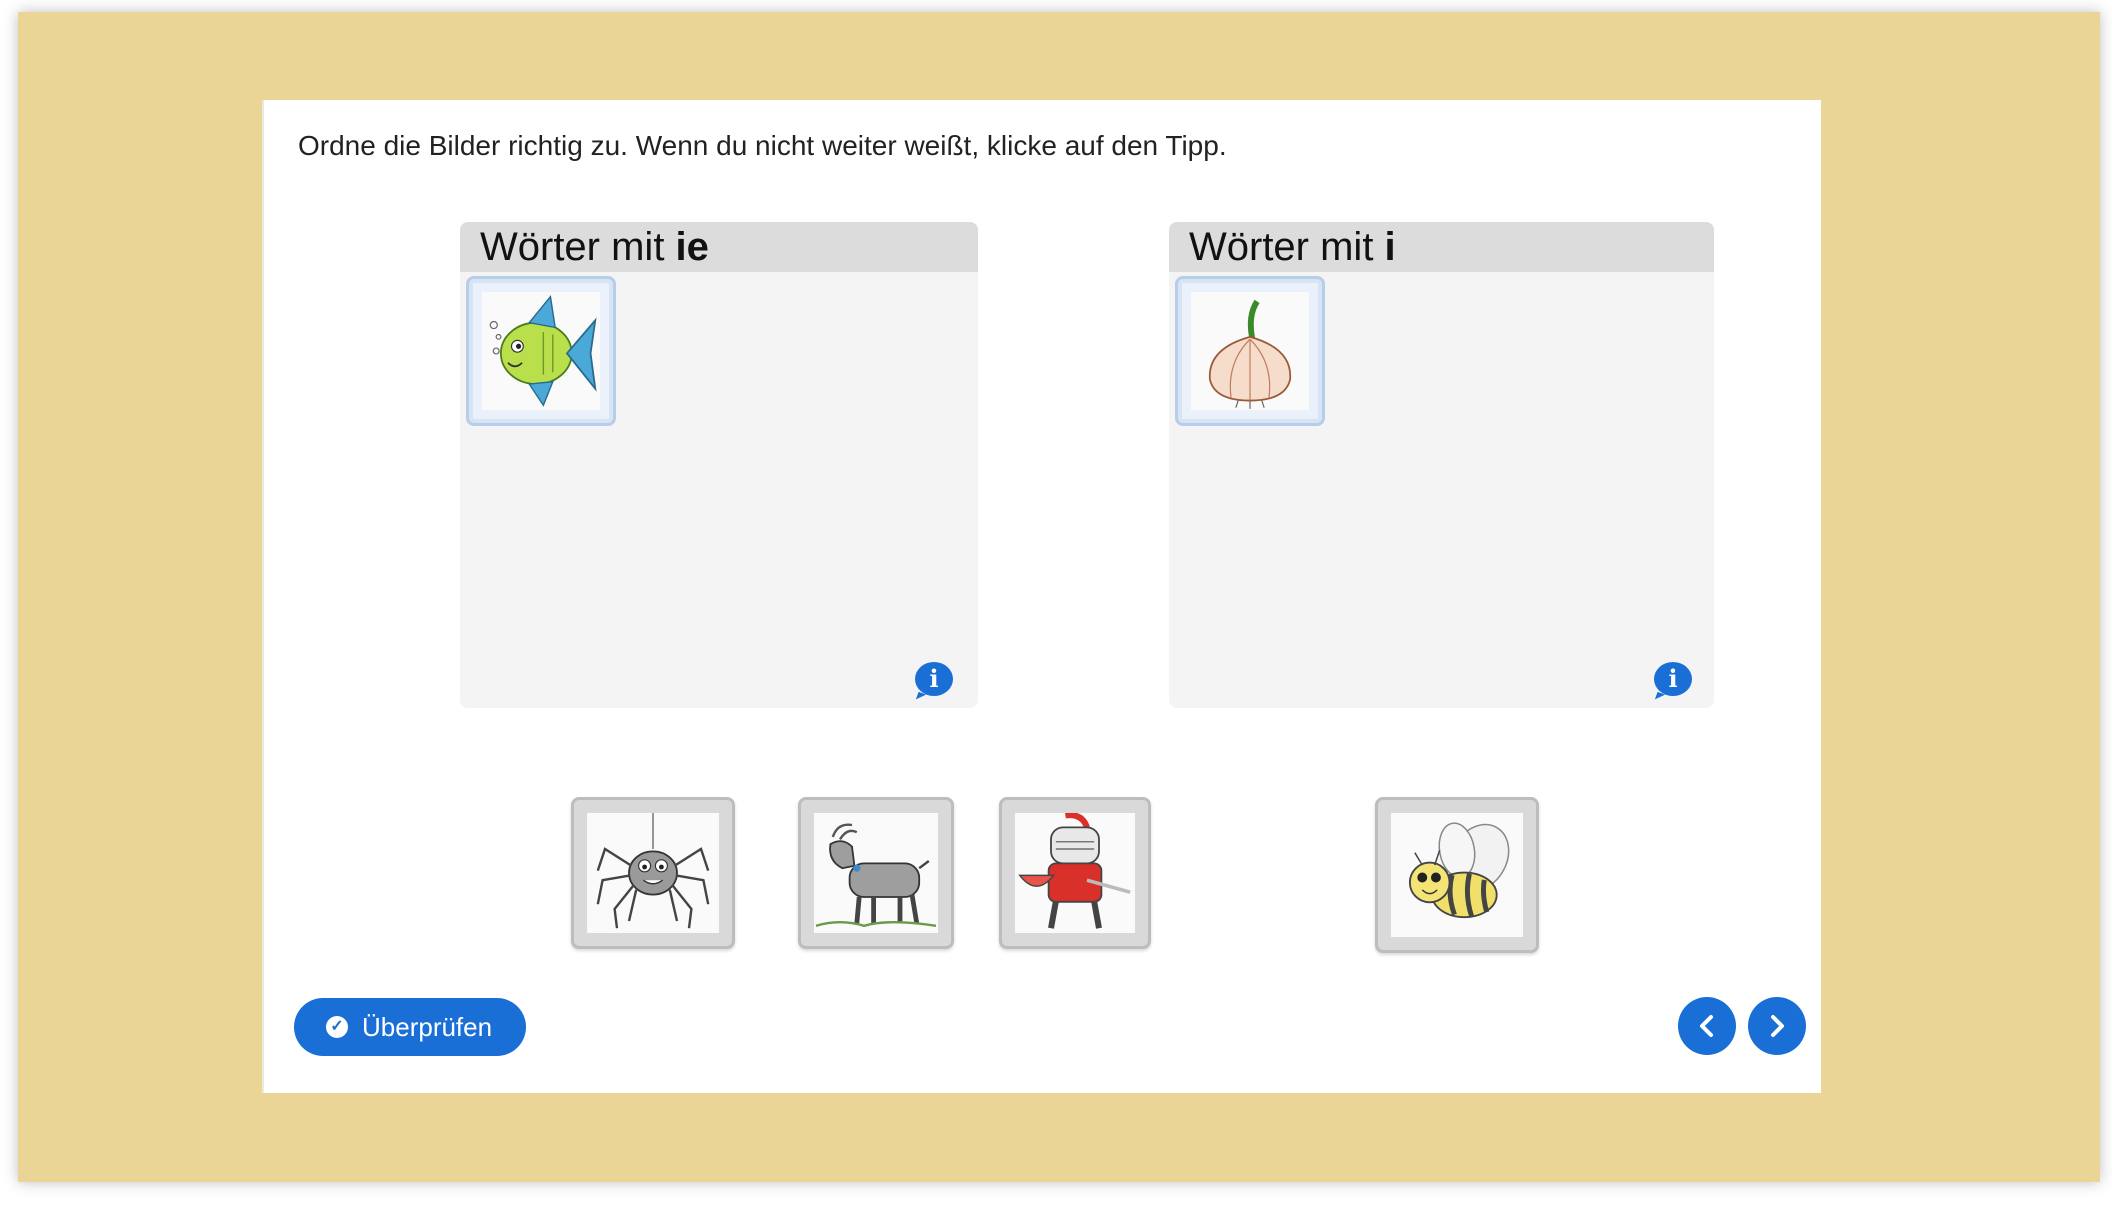 This screenshot has height=1205, width=2112. What do you see at coordinates (1390, 247) in the screenshot?
I see `zone-title-bold: i` at bounding box center [1390, 247].